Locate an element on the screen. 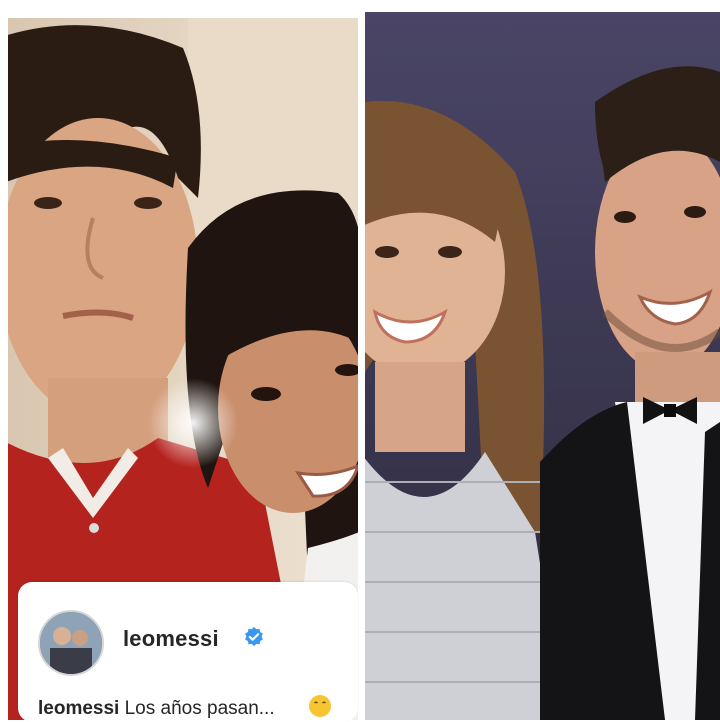  verified-badge-icon is located at coordinates (254, 636).